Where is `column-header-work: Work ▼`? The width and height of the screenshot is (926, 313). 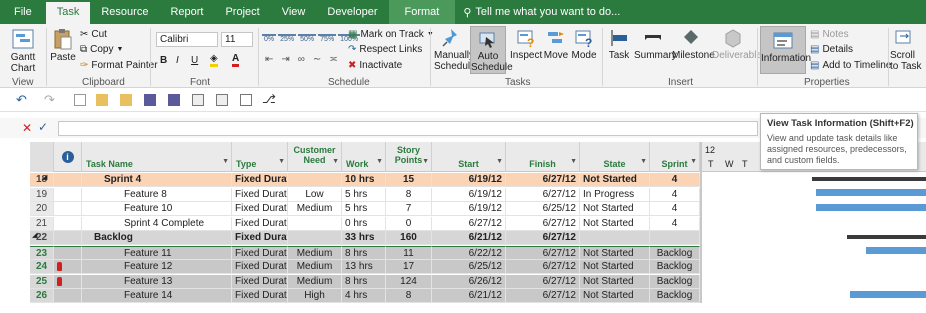 column-header-work: Work ▼ is located at coordinates (364, 157).